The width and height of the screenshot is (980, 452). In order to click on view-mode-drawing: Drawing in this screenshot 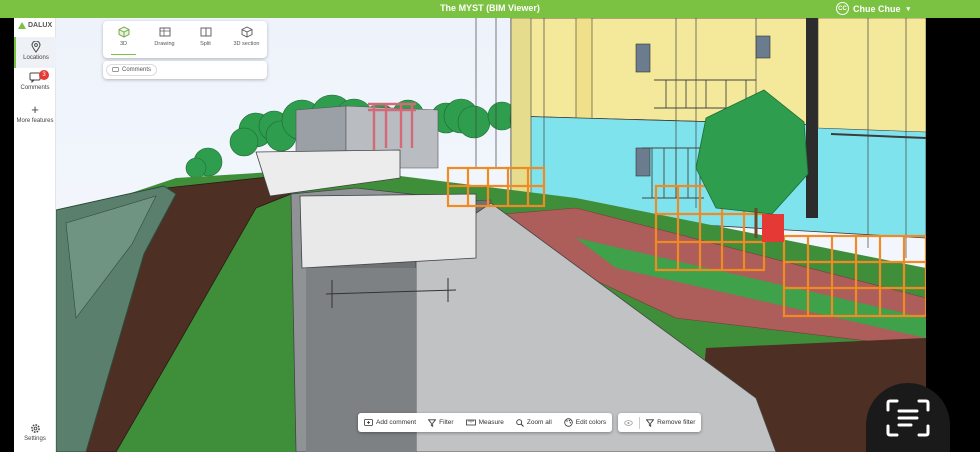, I will do `click(164, 39)`.